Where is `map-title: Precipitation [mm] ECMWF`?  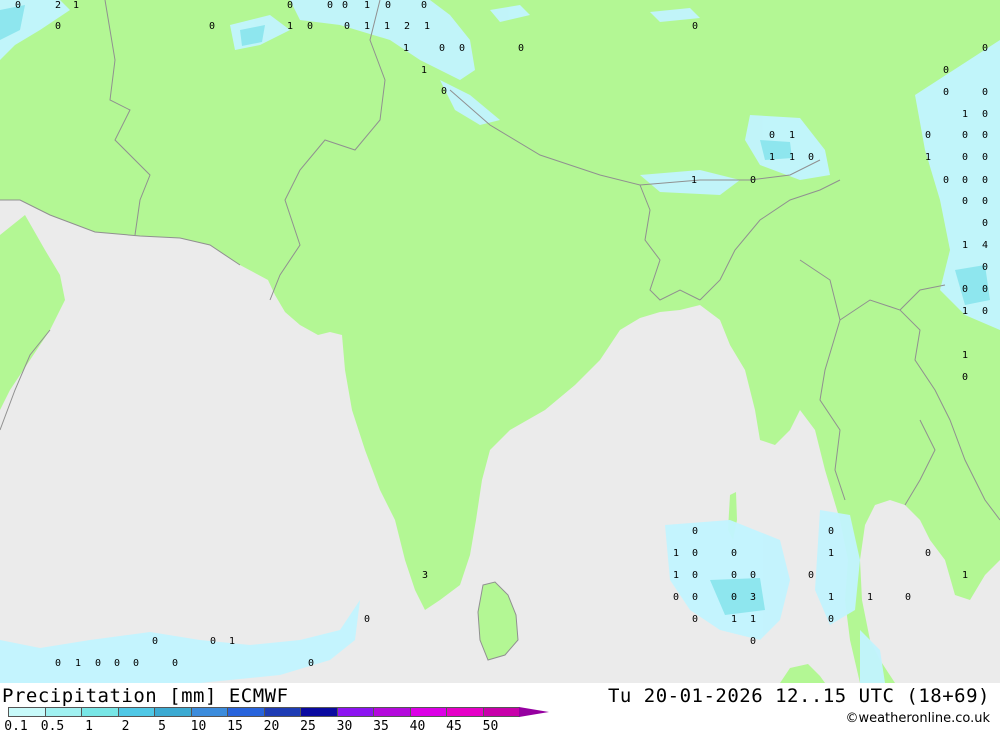
map-title: Precipitation [mm] ECMWF is located at coordinates (145, 696).